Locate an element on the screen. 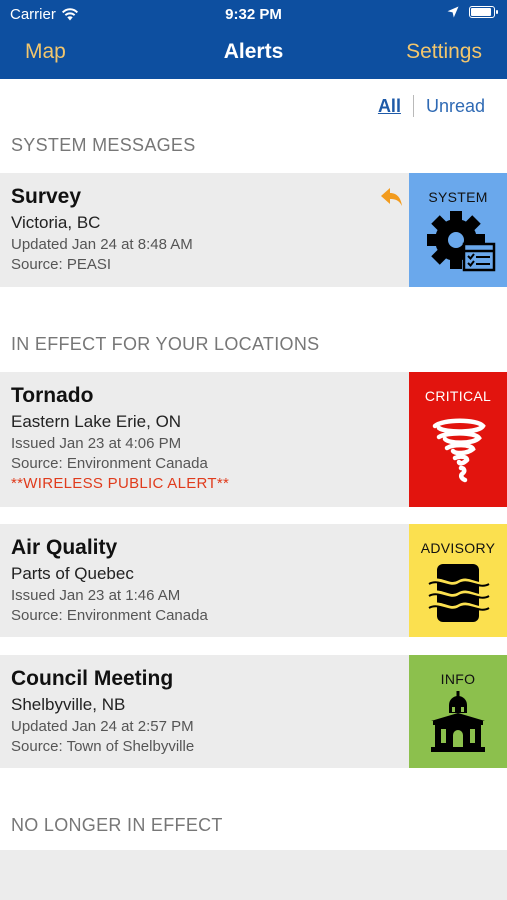  alert-location: Eastern Lake Erie, ON is located at coordinates (96, 421).